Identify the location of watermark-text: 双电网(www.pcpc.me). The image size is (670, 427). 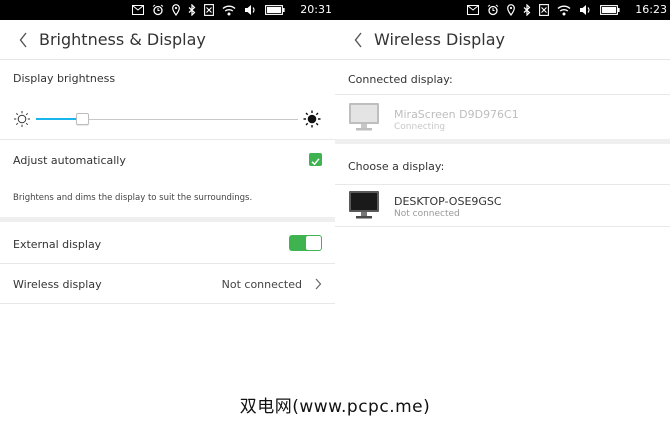
(335, 407).